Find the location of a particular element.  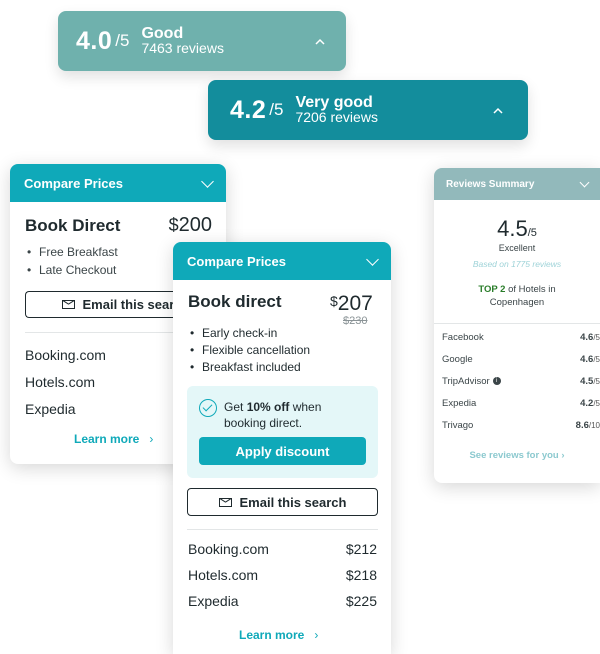

email-search-button: Email this search is located at coordinates (282, 502).